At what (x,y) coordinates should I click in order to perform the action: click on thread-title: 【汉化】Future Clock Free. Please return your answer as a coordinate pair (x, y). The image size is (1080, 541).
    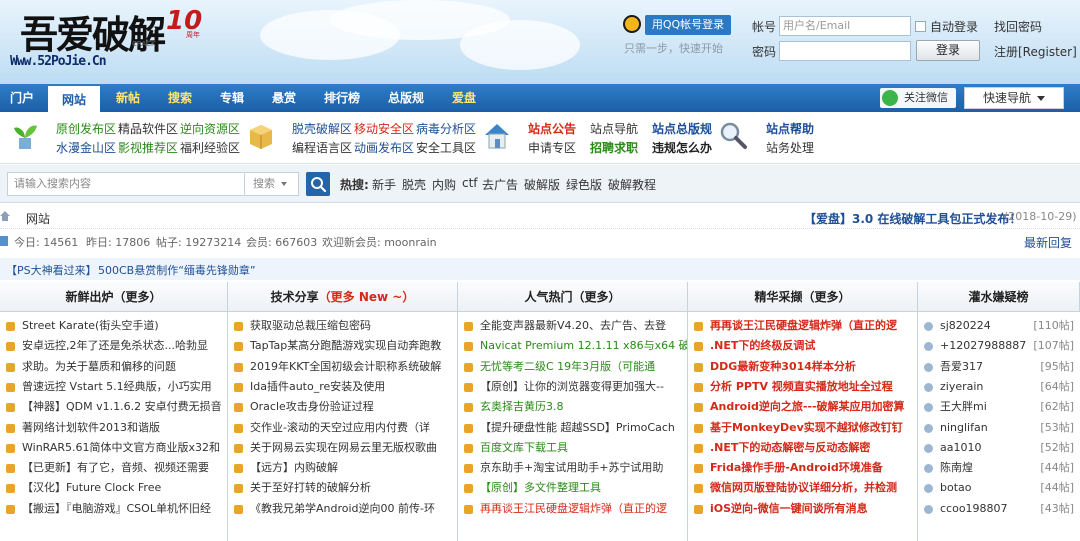
    Looking at the image, I should click on (91, 488).